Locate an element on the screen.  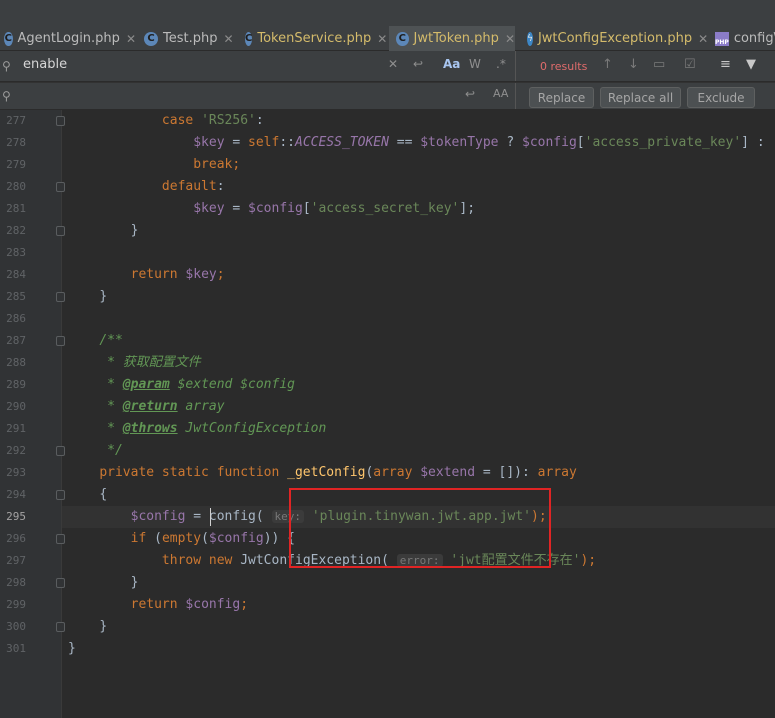
line-number: 289 is located at coordinates (16, 384).